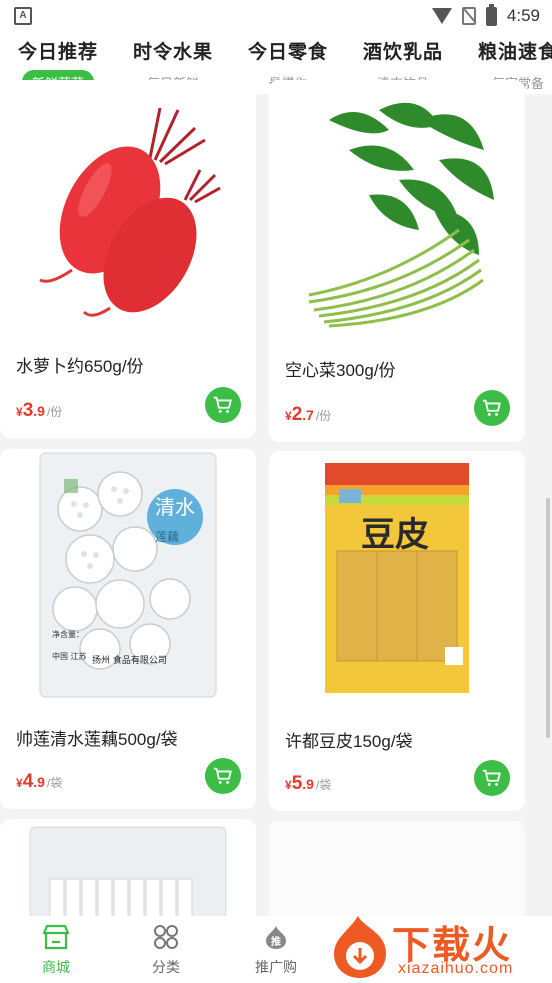 This screenshot has width=552, height=983. I want to click on promote-icon: 推, so click(276, 937).